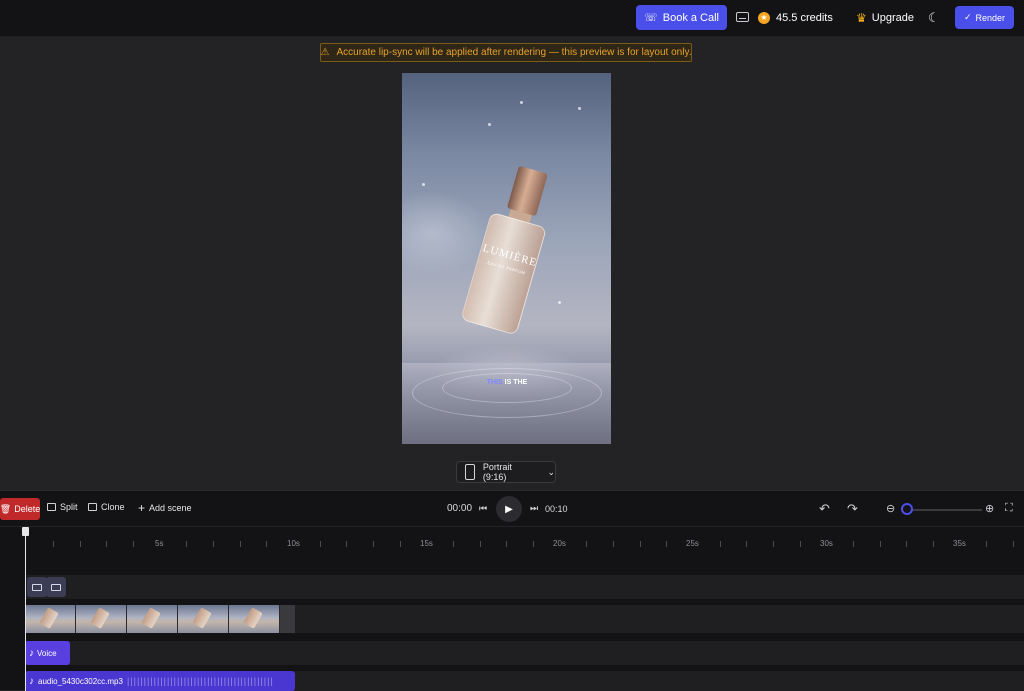 This screenshot has width=1024, height=691. What do you see at coordinates (524, 653) in the screenshot?
I see `voice-track` at bounding box center [524, 653].